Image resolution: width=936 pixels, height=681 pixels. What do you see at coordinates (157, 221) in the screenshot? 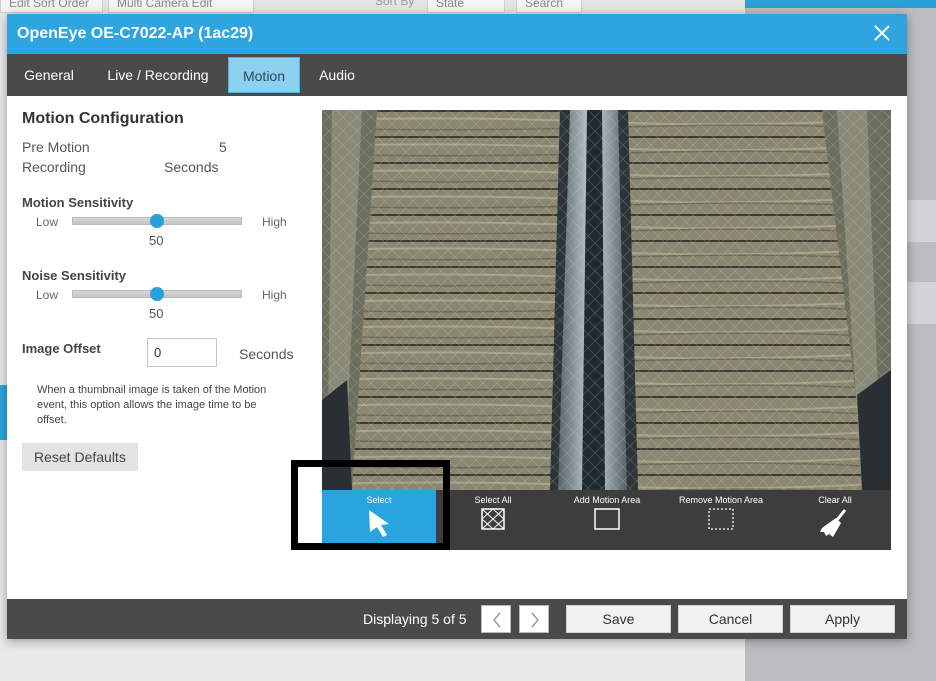
I see `motion-sensitivity-thumb` at bounding box center [157, 221].